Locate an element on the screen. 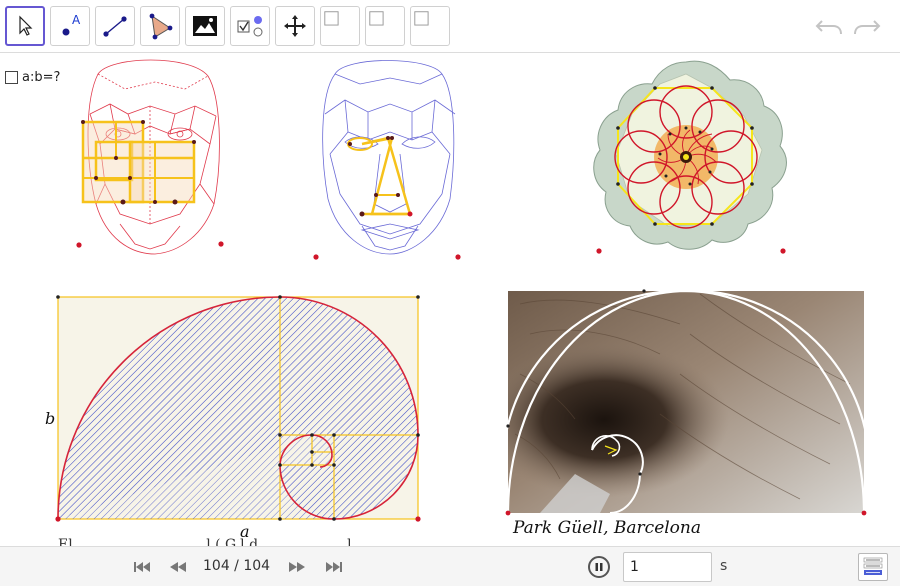 The width and height of the screenshot is (900, 586). previous-step-button is located at coordinates (178, 567).